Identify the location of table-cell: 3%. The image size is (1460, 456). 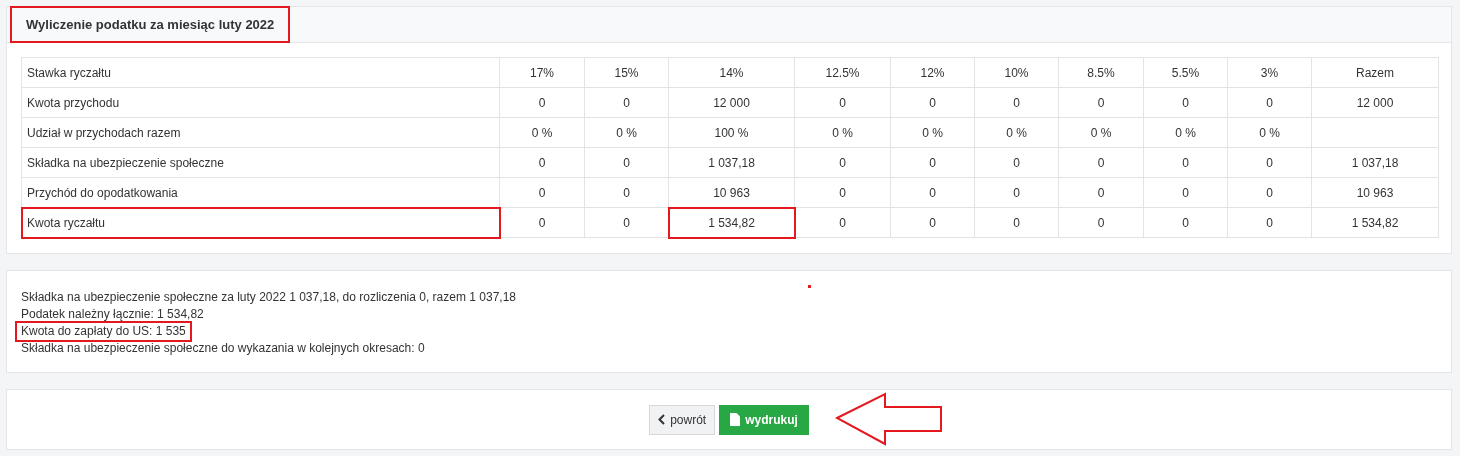
(1269, 72).